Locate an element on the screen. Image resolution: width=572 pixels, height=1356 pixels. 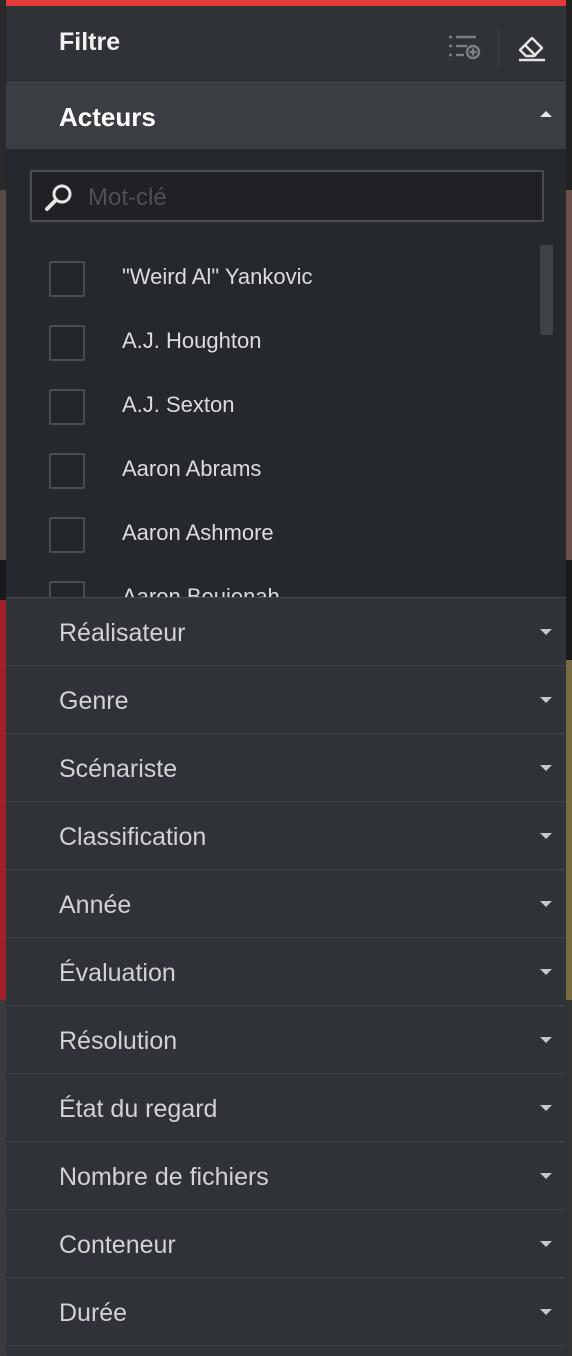
section-scenariste: Scénariste is located at coordinates (286, 768).